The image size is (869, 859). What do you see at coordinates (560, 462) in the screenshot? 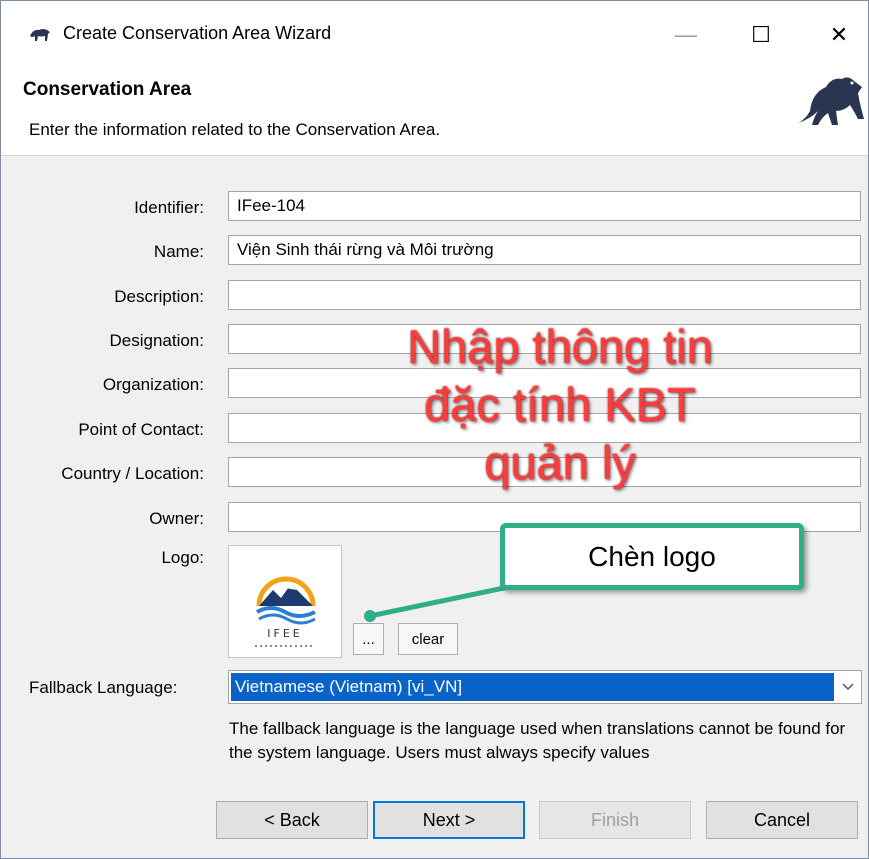
I see `annotation-line-3: quản lý` at bounding box center [560, 462].